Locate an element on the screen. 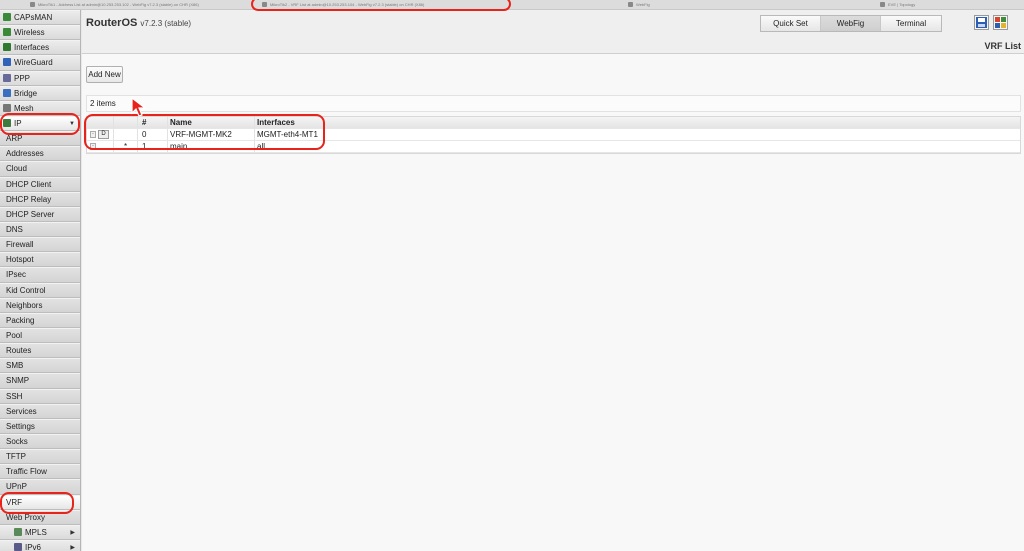  terminal-button: Terminal is located at coordinates (911, 23).